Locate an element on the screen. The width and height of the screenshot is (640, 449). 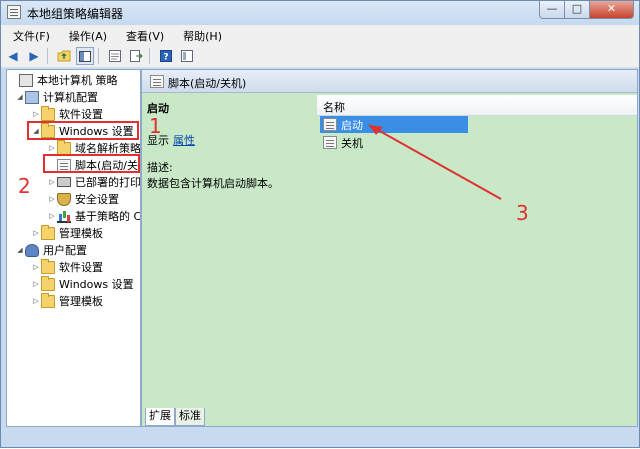
tree-item-label: 用户配置 is located at coordinates (65, 250).